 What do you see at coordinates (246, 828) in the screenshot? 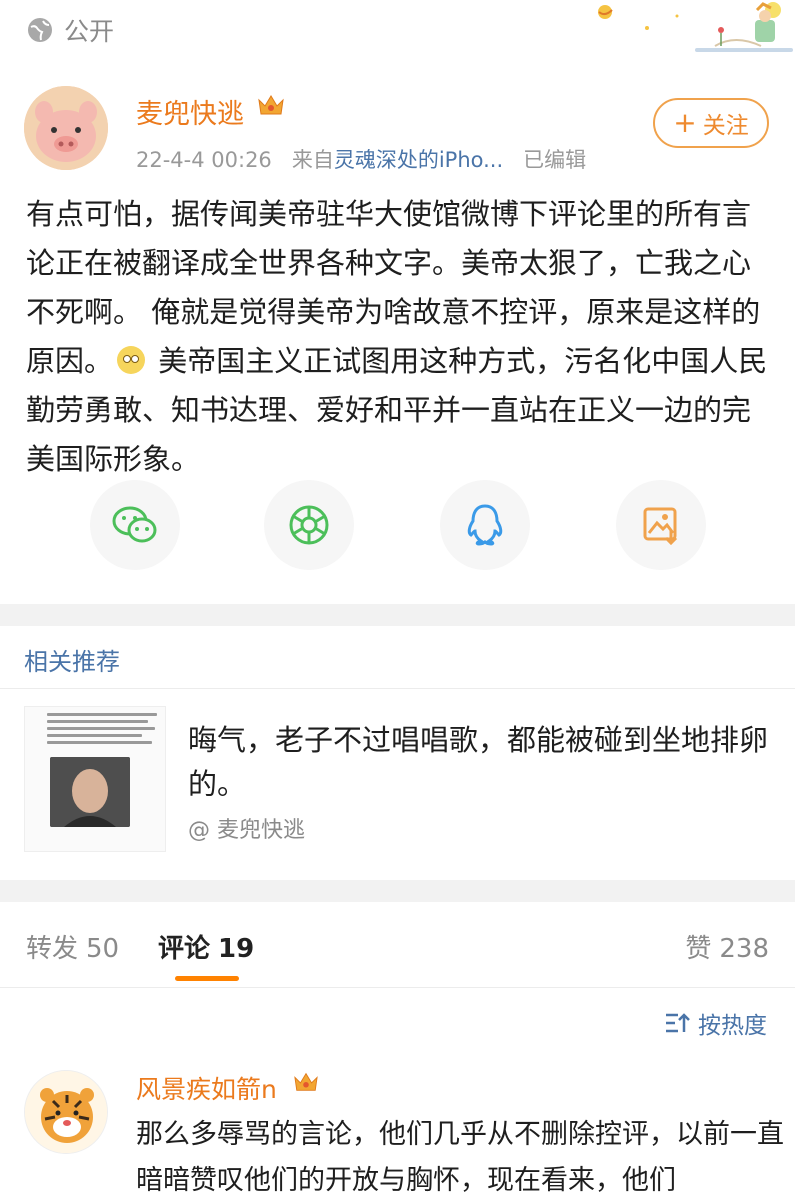
I see `related-source: @ 麦兜快逃` at bounding box center [246, 828].